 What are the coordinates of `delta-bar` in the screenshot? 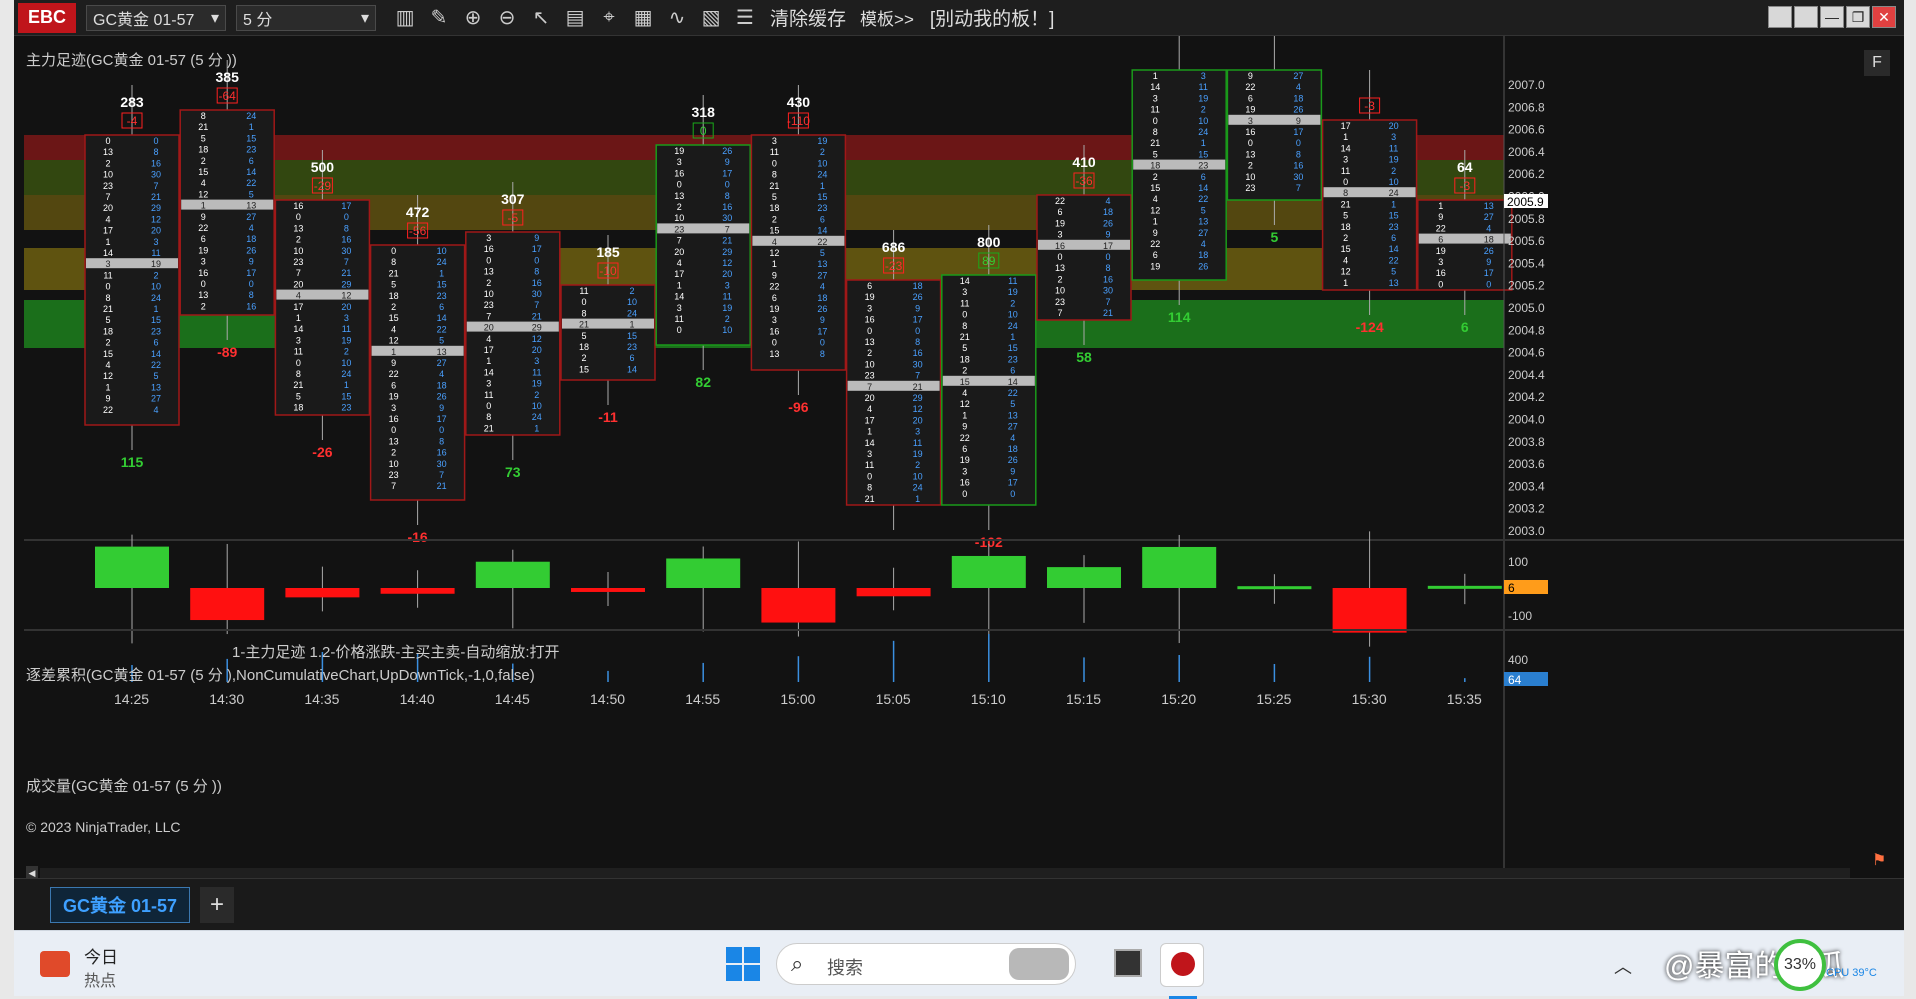 It's located at (1369, 610).